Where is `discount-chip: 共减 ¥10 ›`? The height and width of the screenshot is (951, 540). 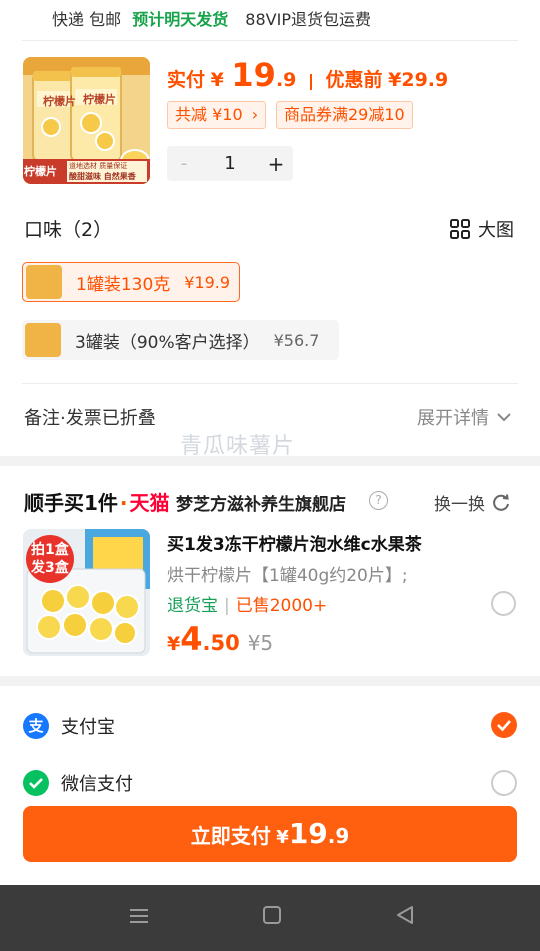
discount-chip: 共减 ¥10 › is located at coordinates (217, 115).